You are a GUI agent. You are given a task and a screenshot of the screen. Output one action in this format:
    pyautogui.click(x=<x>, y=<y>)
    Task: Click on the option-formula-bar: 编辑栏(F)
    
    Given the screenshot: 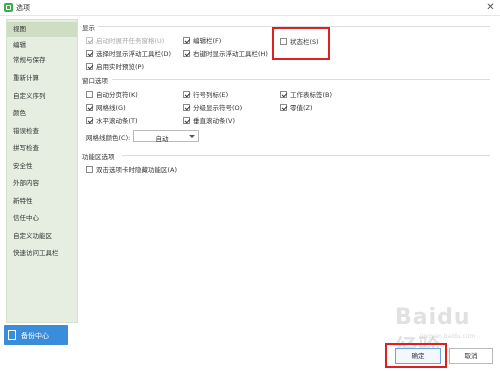 What is the action you would take?
    pyautogui.click(x=202, y=40)
    